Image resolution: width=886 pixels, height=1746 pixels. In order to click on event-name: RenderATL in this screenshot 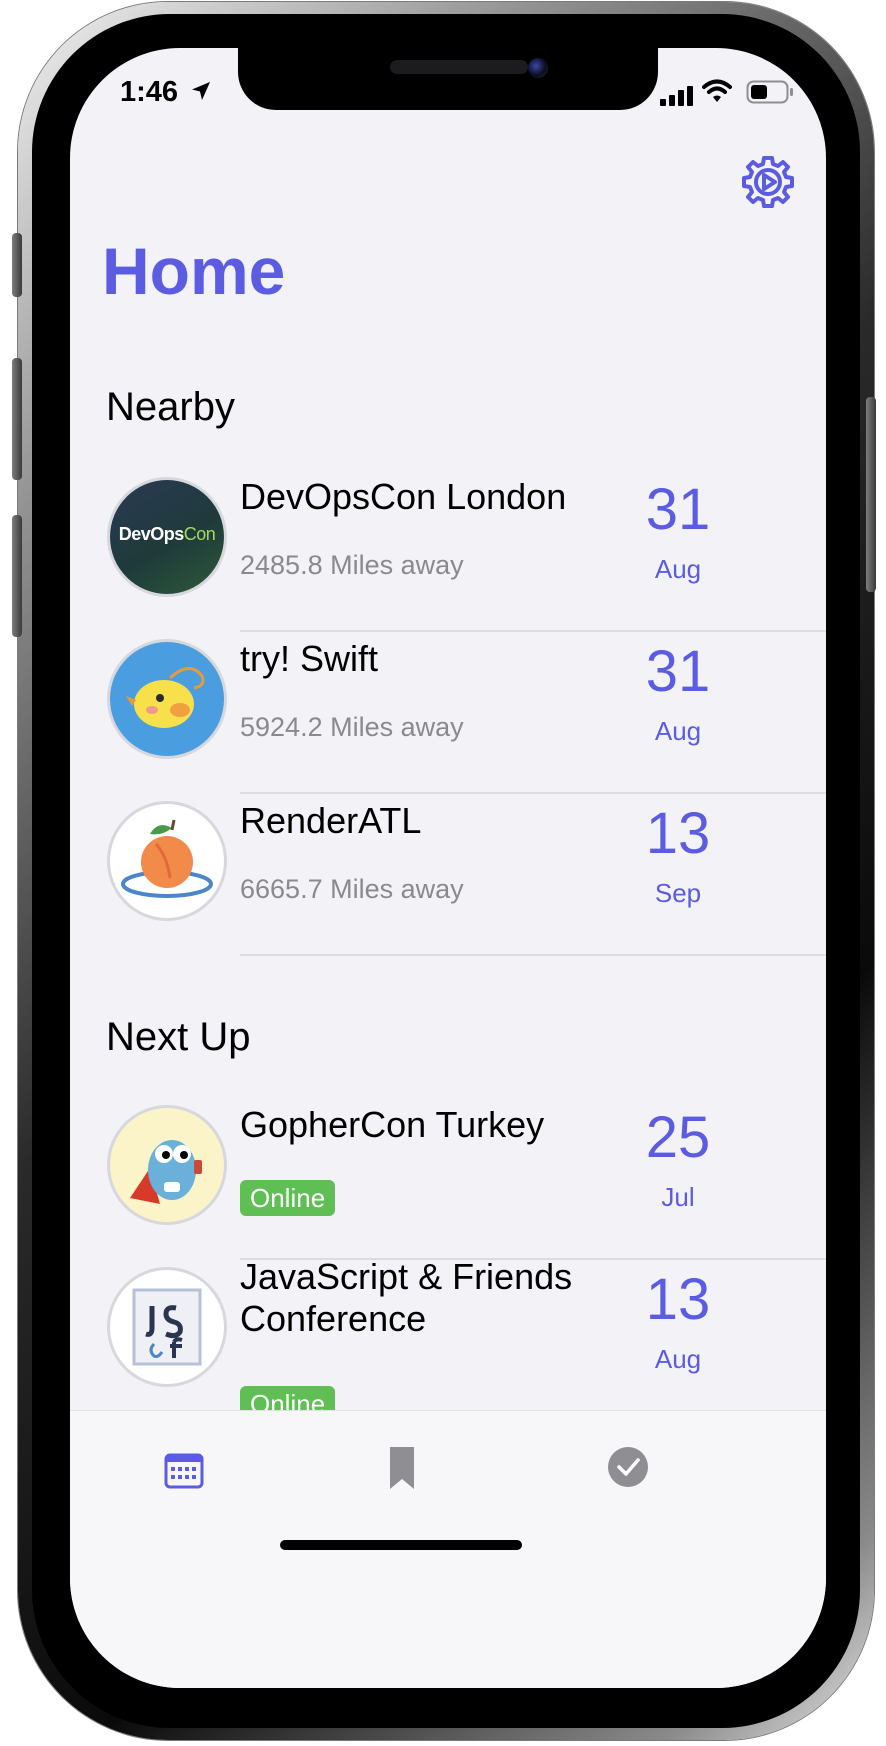, I will do `click(331, 820)`.